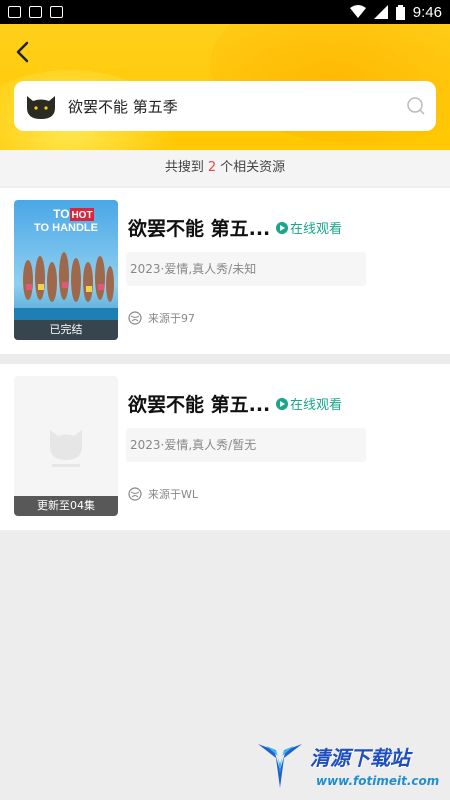 This screenshot has height=800, width=450. I want to click on notification-icon, so click(35, 12).